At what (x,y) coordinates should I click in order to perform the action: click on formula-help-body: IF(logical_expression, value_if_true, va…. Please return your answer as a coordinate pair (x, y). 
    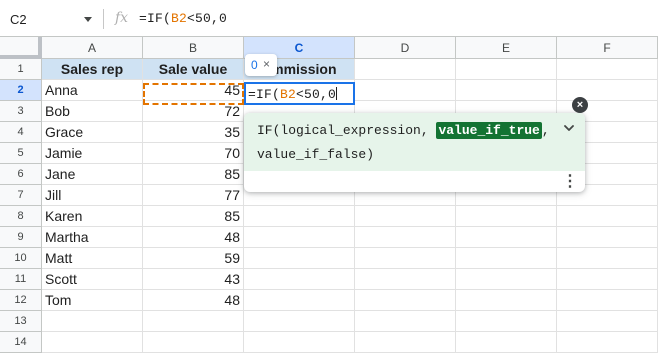
    Looking at the image, I should click on (414, 142).